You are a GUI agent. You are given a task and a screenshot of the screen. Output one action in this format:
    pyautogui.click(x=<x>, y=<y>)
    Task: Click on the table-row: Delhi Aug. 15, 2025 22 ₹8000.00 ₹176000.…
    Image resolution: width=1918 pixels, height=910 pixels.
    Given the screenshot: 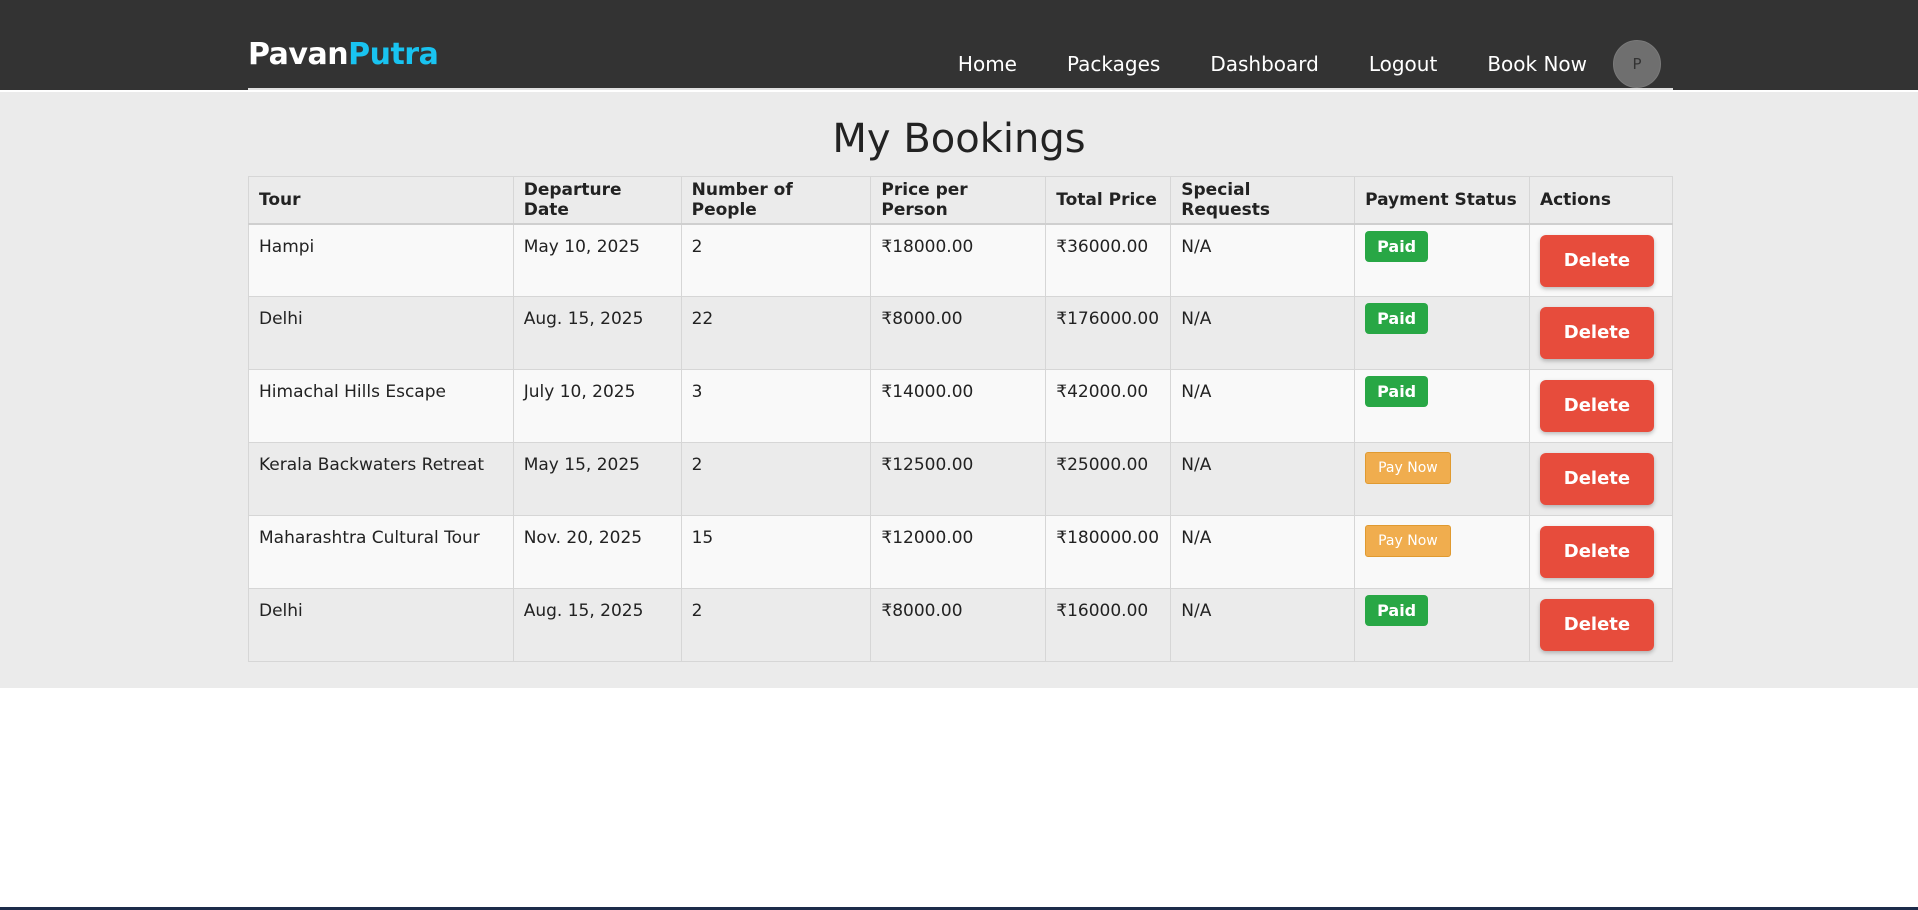 What is the action you would take?
    pyautogui.click(x=961, y=333)
    